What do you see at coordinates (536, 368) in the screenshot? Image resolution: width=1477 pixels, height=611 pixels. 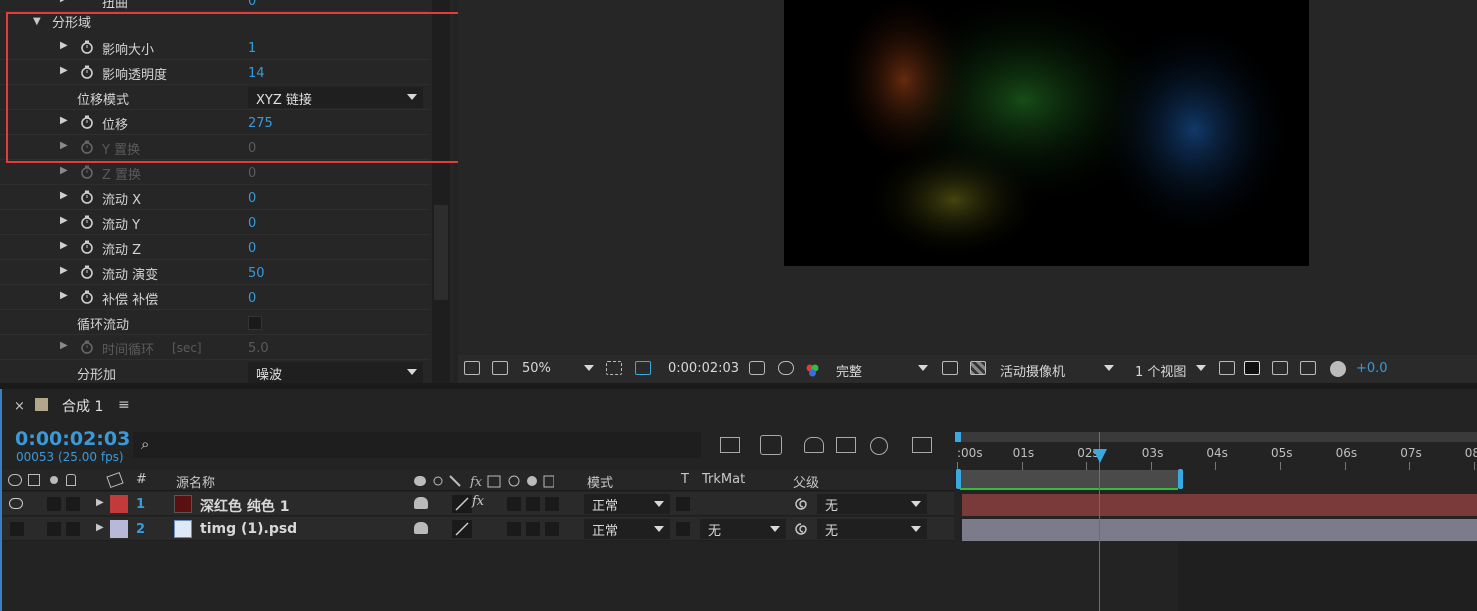 I see `zoom-select: 50%` at bounding box center [536, 368].